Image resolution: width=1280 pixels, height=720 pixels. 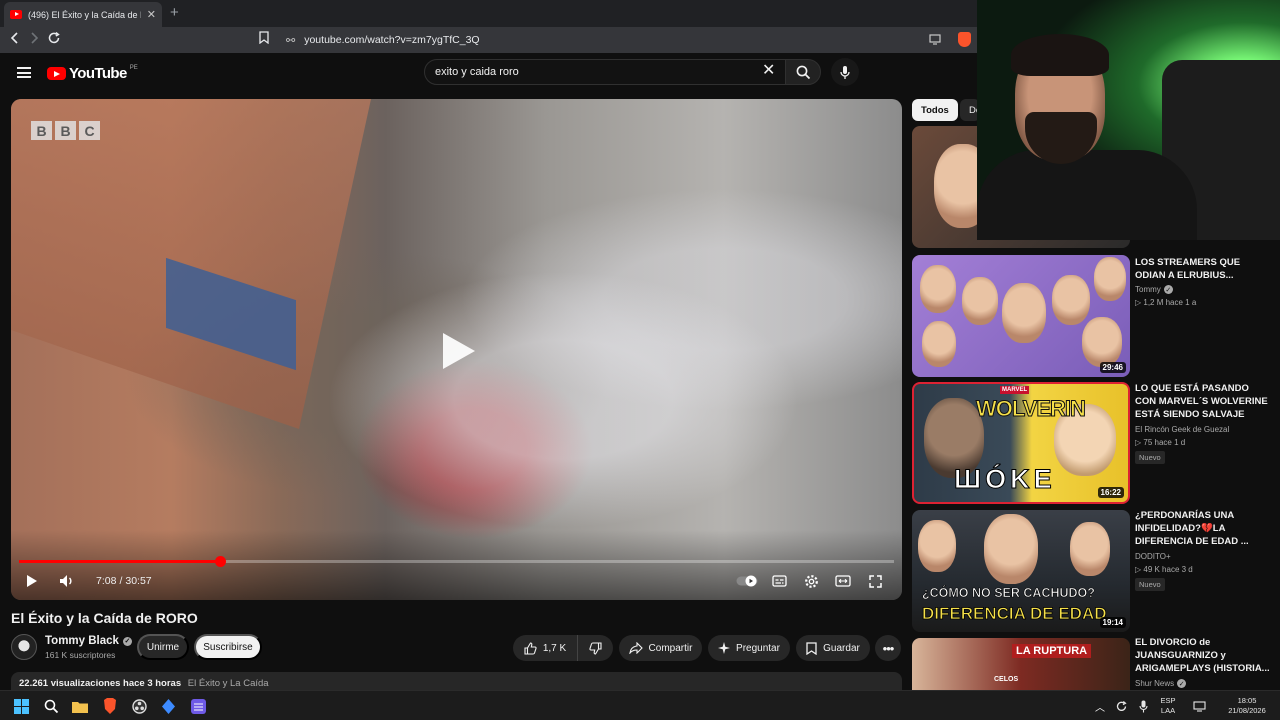 I want to click on input-language: ESP LAA, so click(x=1168, y=706).